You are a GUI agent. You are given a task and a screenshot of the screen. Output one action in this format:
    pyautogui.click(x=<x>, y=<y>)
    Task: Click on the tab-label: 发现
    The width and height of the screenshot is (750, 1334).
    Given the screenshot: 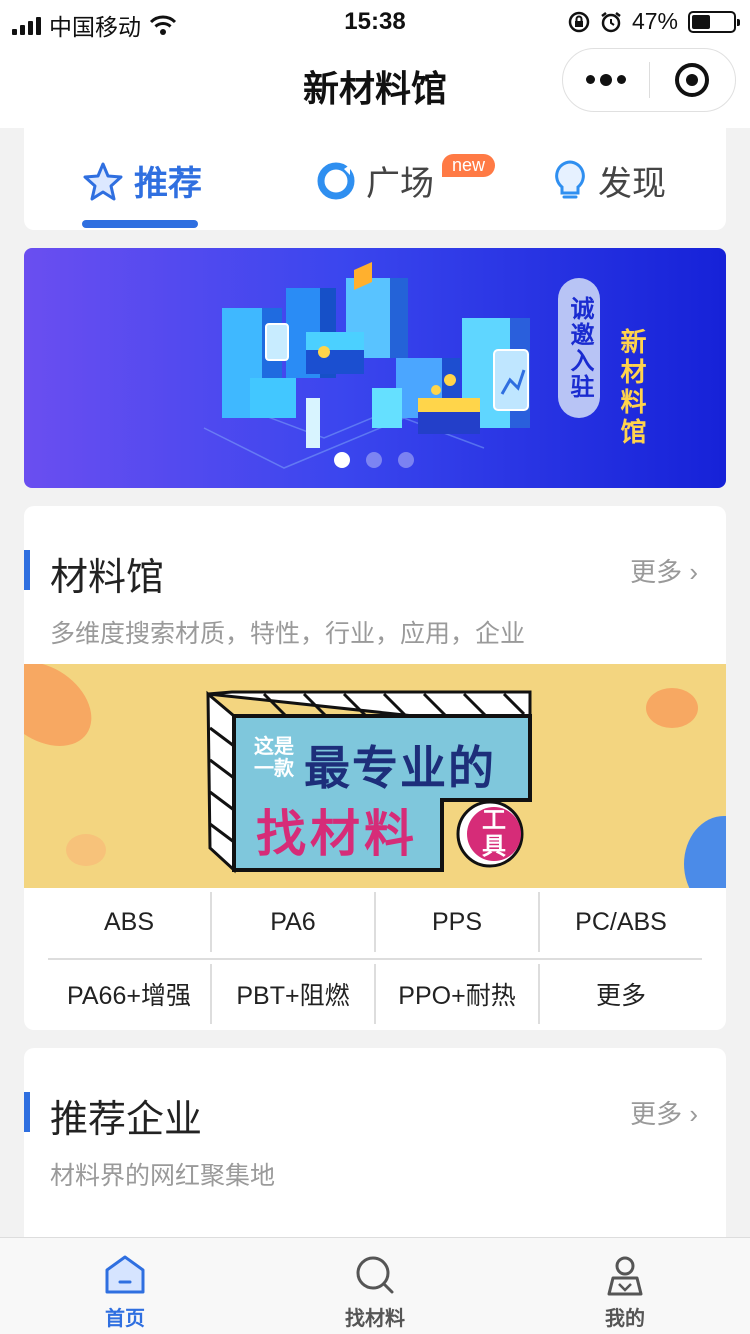 What is the action you would take?
    pyautogui.click(x=632, y=184)
    